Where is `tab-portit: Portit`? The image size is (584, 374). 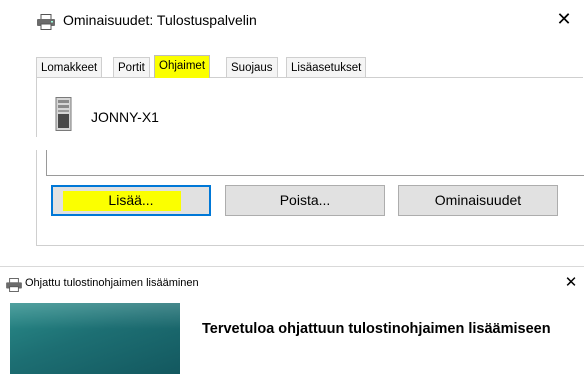 tab-portit: Portit is located at coordinates (131, 67).